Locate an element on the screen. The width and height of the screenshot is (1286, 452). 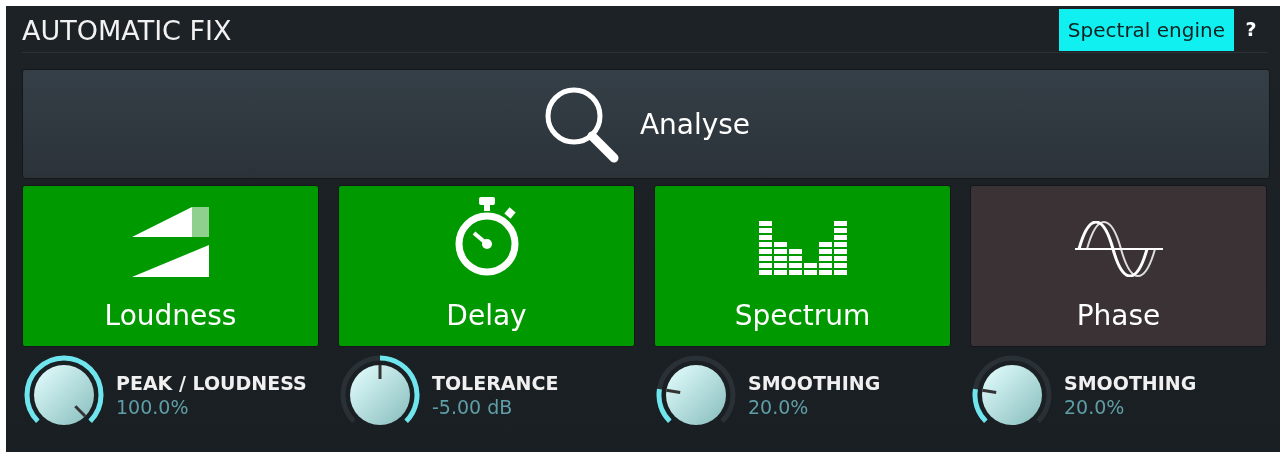
sine-waves-icon is located at coordinates (1118, 249).